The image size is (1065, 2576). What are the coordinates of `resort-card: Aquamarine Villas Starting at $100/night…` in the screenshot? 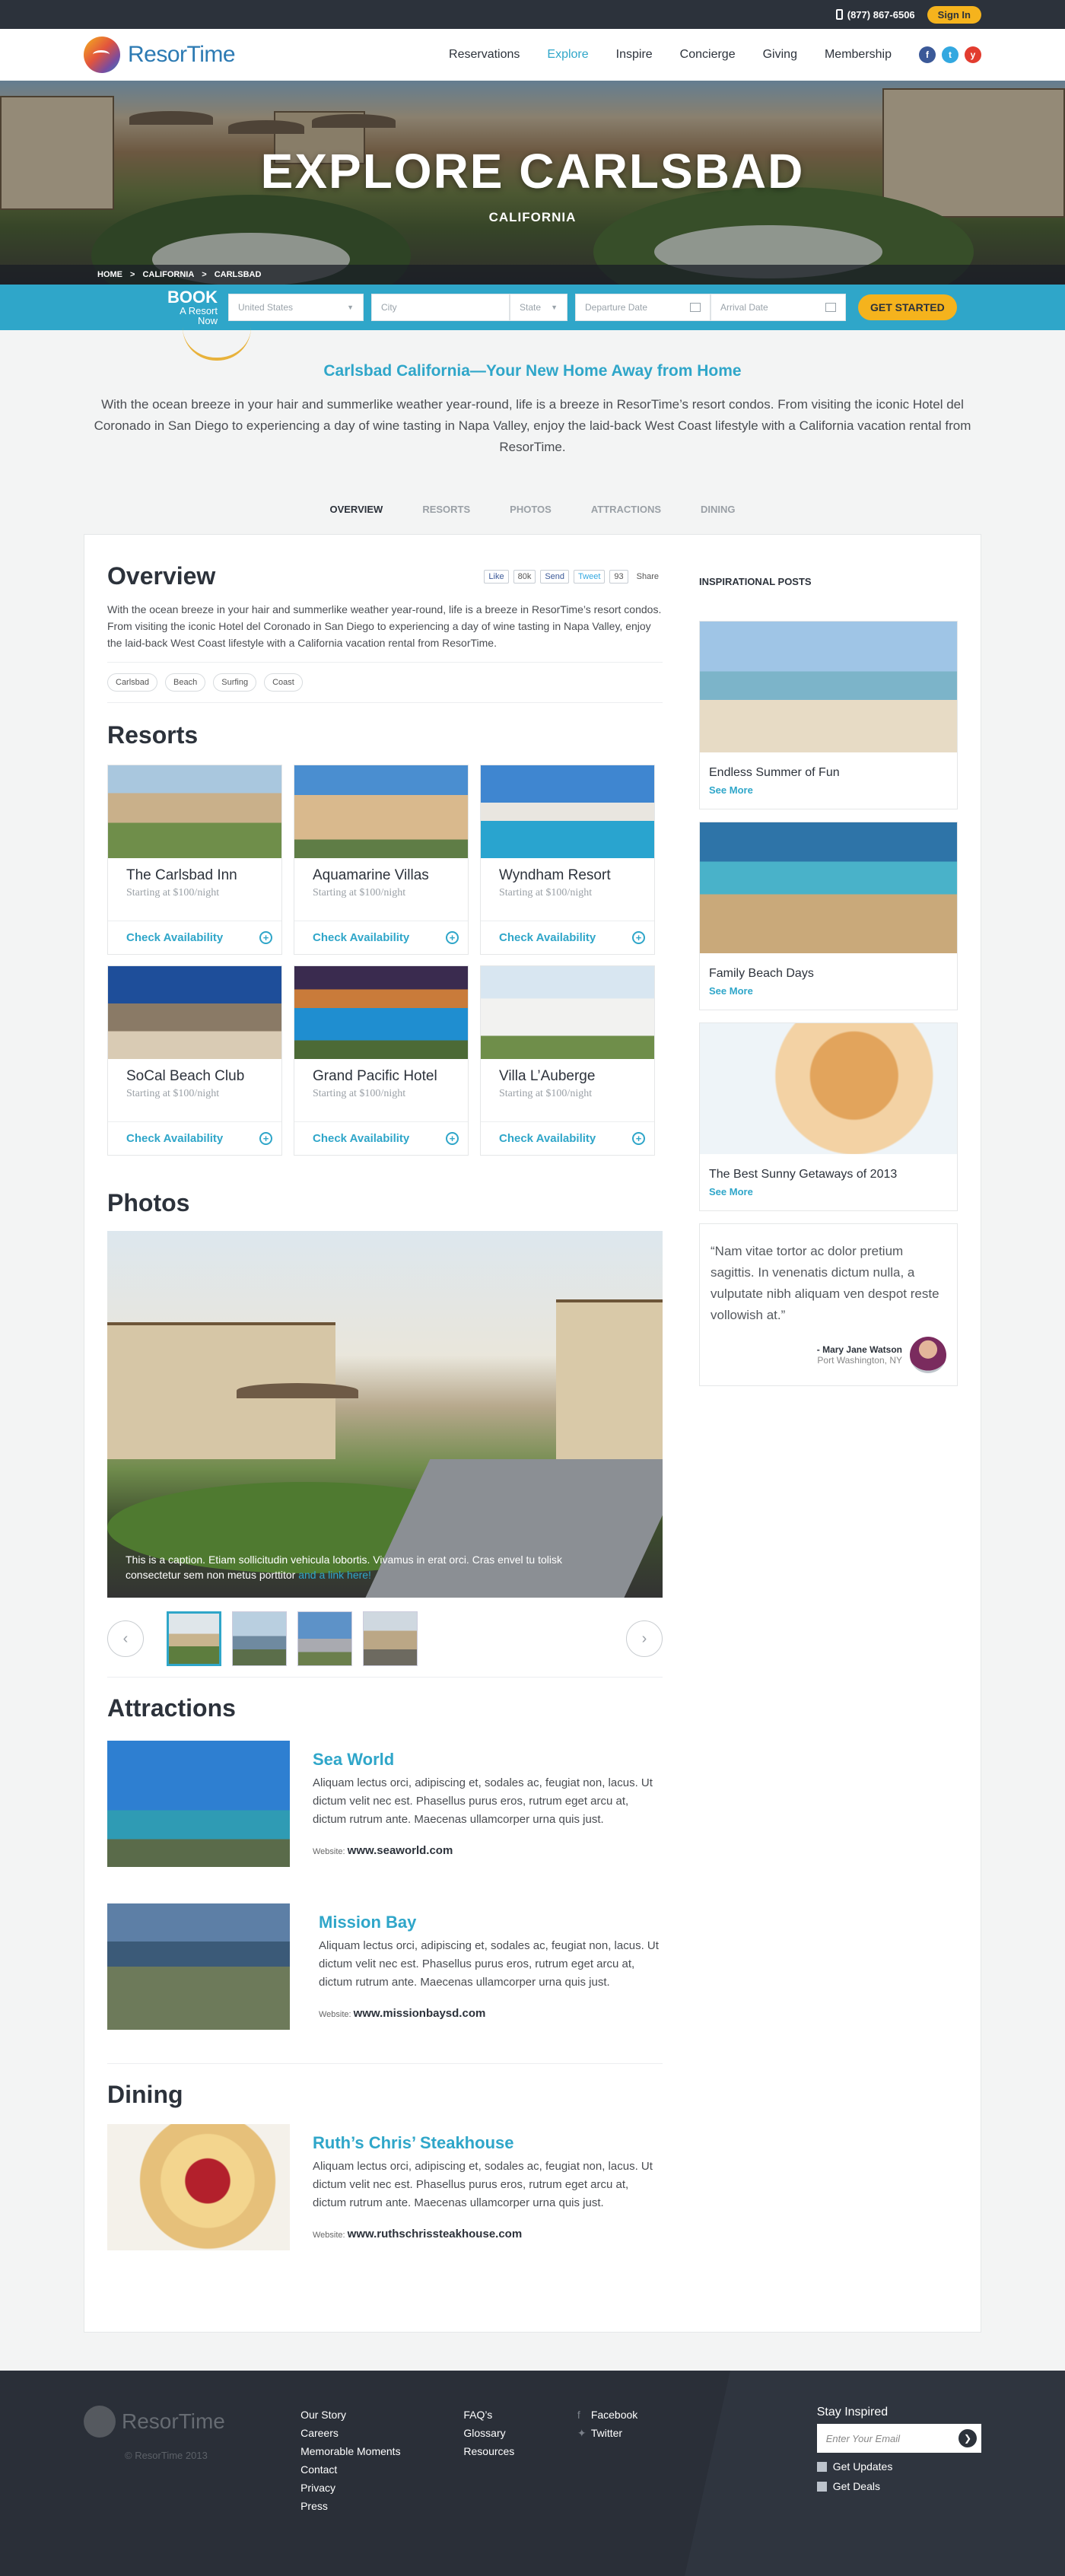 It's located at (382, 860).